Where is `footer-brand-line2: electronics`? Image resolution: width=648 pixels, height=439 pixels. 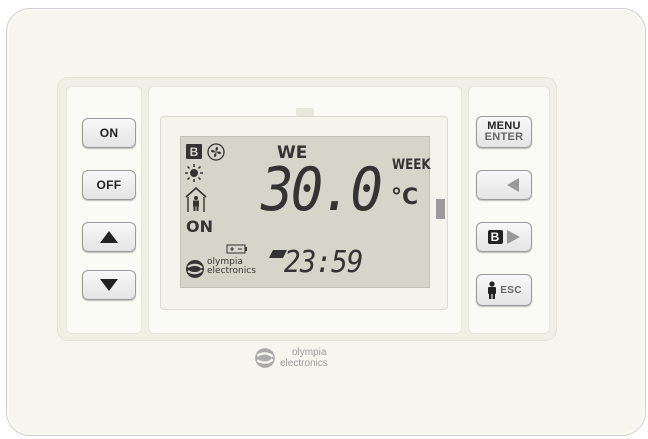
footer-brand-line2: electronics is located at coordinates (304, 363).